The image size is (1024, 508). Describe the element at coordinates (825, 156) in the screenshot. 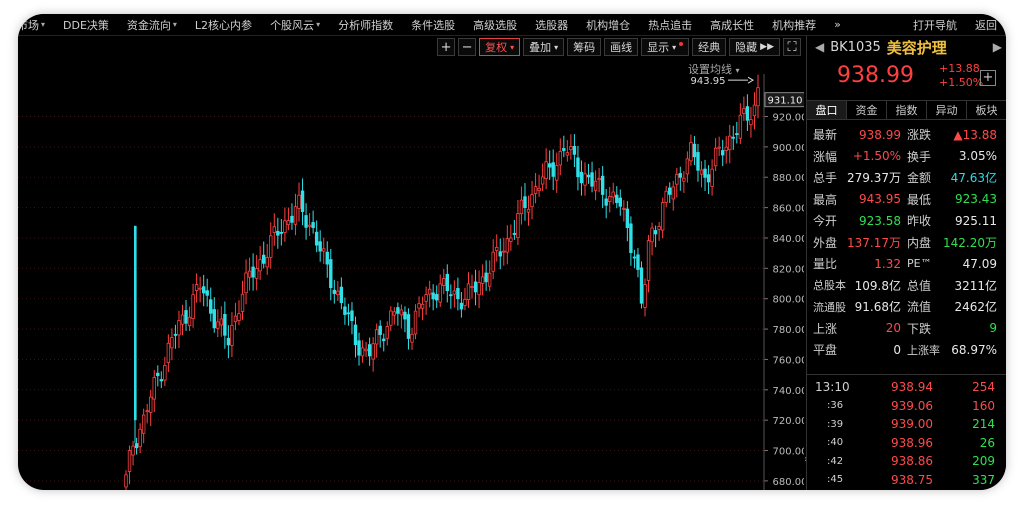

I see `quote-label: 涨幅` at that location.